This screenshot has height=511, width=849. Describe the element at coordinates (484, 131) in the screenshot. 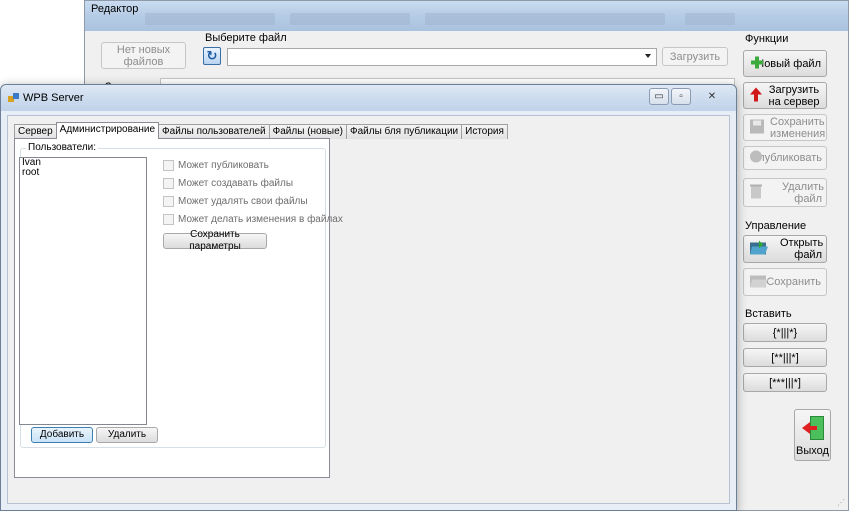

I see `tab-history: История` at that location.